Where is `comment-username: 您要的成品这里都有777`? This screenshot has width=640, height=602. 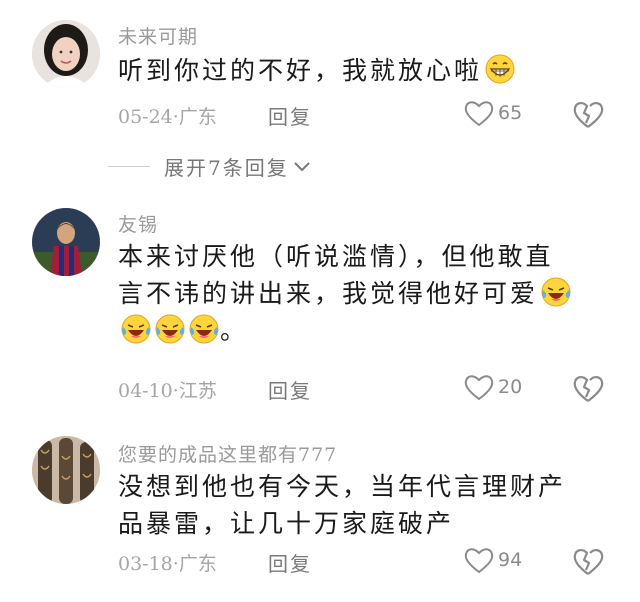 comment-username: 您要的成品这里都有777 is located at coordinates (227, 453).